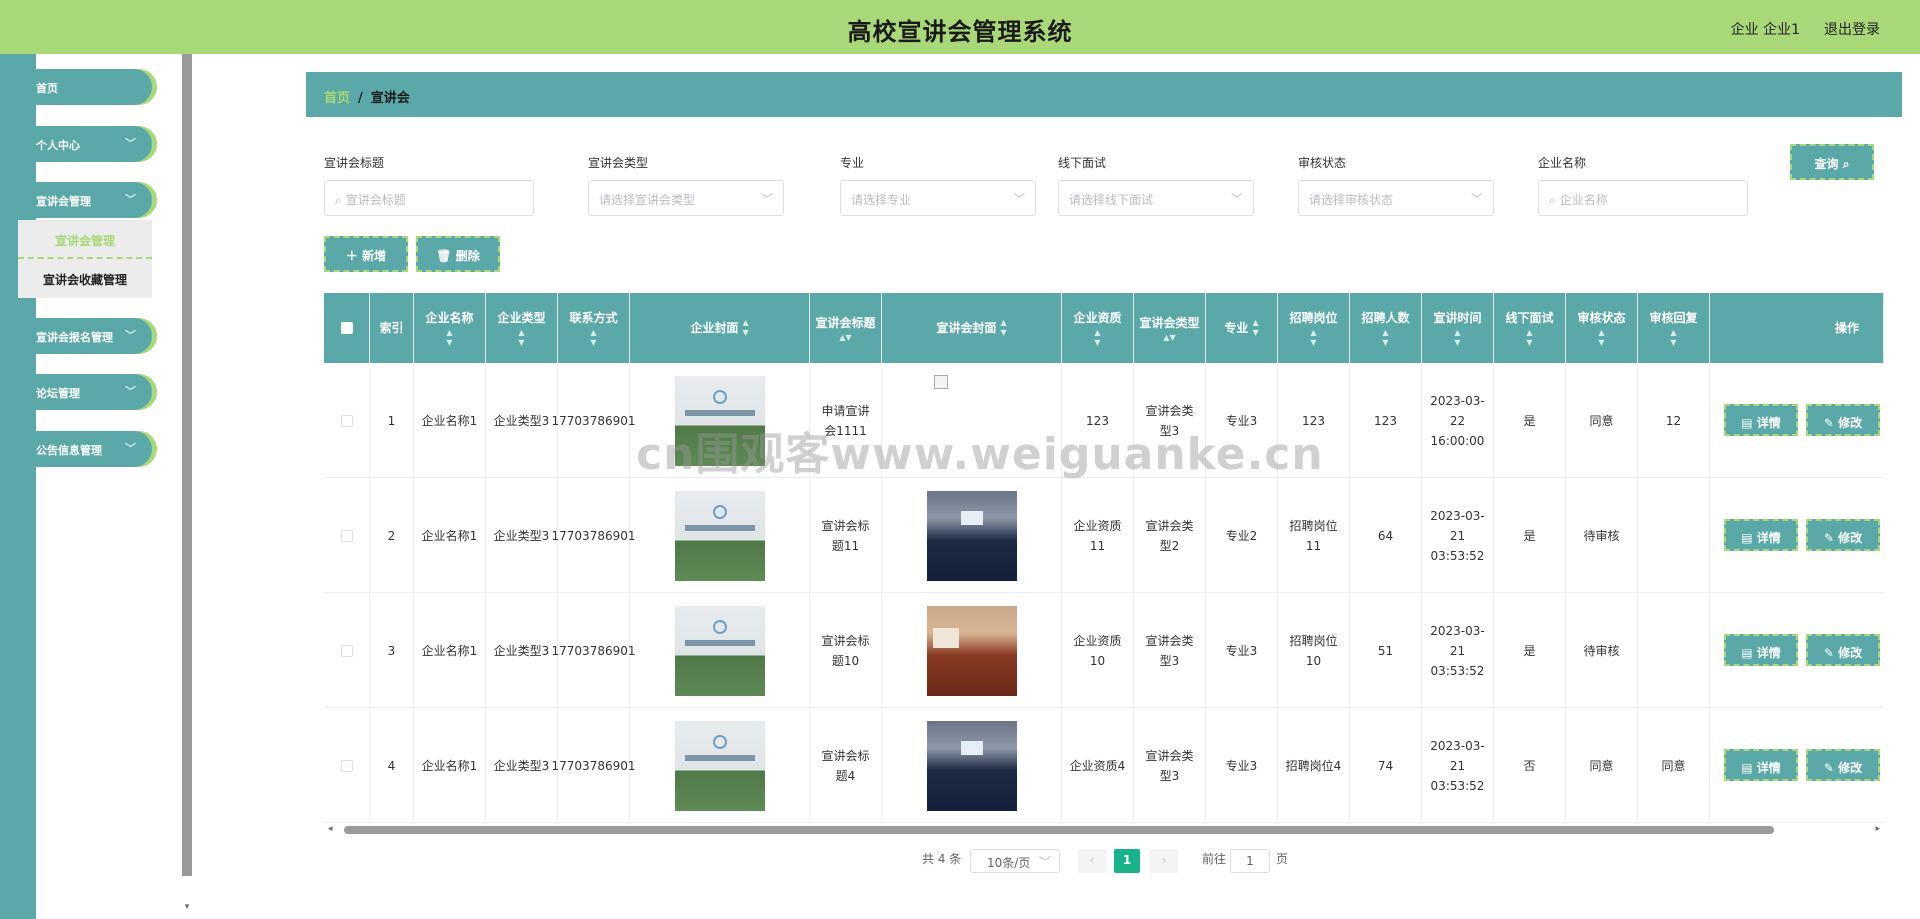 The image size is (1920, 919). Describe the element at coordinates (1164, 861) in the screenshot. I see `next-page-button: ›` at that location.